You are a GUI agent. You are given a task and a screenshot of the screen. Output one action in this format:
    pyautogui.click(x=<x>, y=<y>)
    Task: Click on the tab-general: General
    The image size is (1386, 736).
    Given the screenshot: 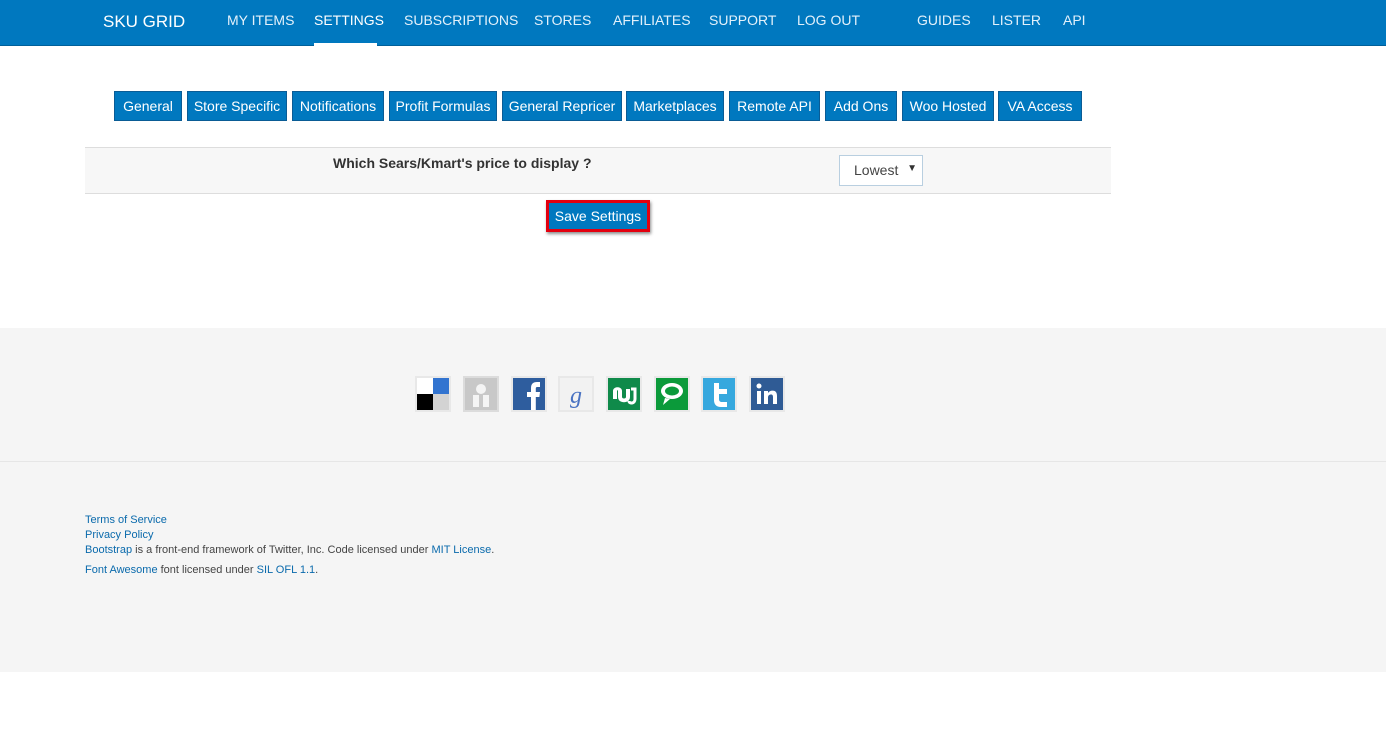 What is the action you would take?
    pyautogui.click(x=148, y=106)
    